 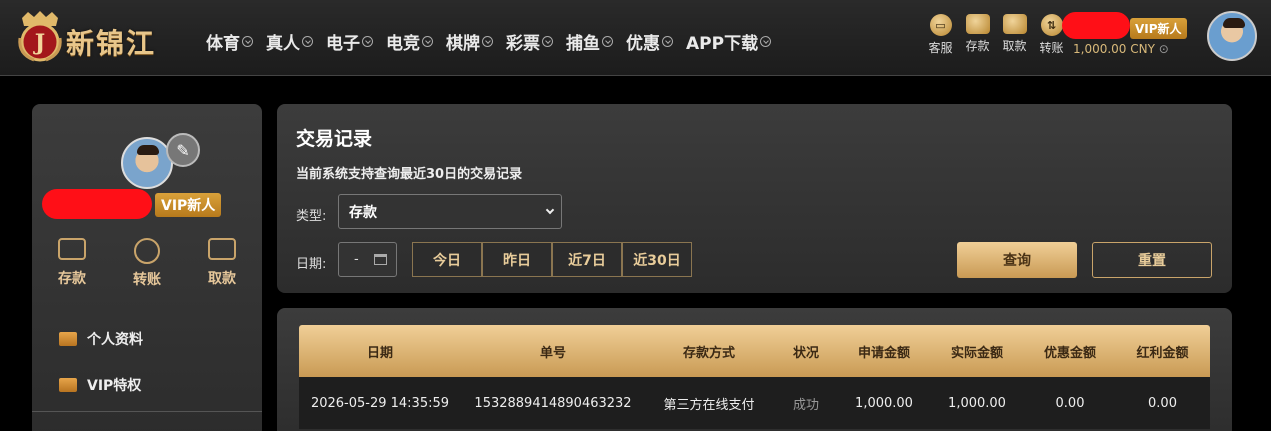 What do you see at coordinates (147, 385) in the screenshot?
I see `sidebar-item-vip: VIP特权` at bounding box center [147, 385].